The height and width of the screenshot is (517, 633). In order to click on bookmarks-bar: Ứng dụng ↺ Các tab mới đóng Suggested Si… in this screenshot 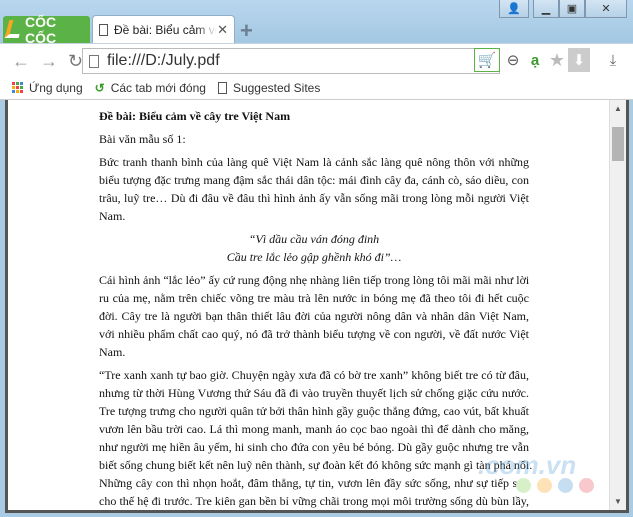, I will do `click(316, 88)`.